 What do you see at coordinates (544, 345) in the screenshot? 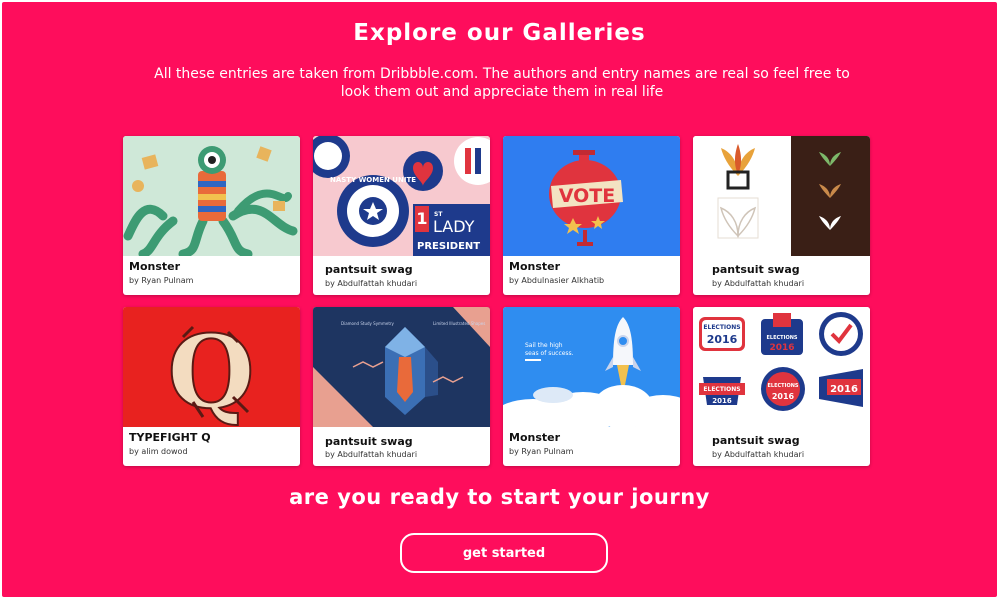
I see `poster-text: Sail the high` at bounding box center [544, 345].